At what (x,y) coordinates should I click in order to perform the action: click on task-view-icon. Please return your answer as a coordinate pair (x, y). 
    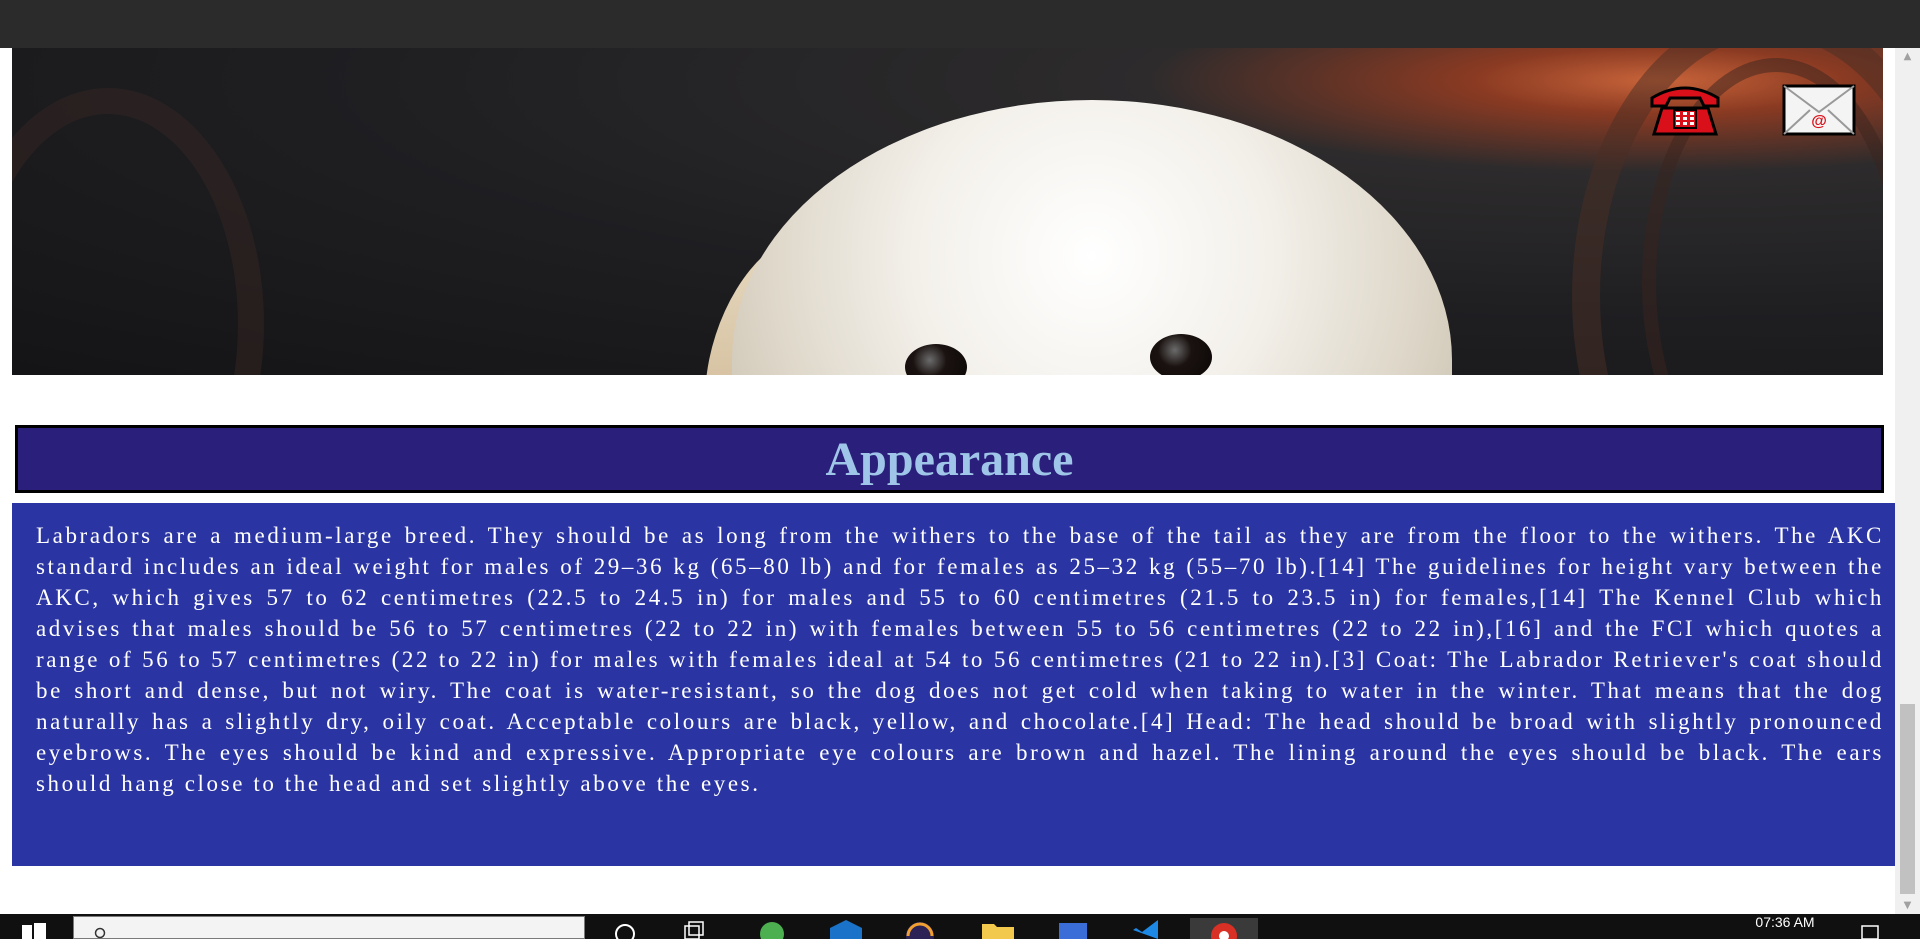
    Looking at the image, I should click on (695, 928).